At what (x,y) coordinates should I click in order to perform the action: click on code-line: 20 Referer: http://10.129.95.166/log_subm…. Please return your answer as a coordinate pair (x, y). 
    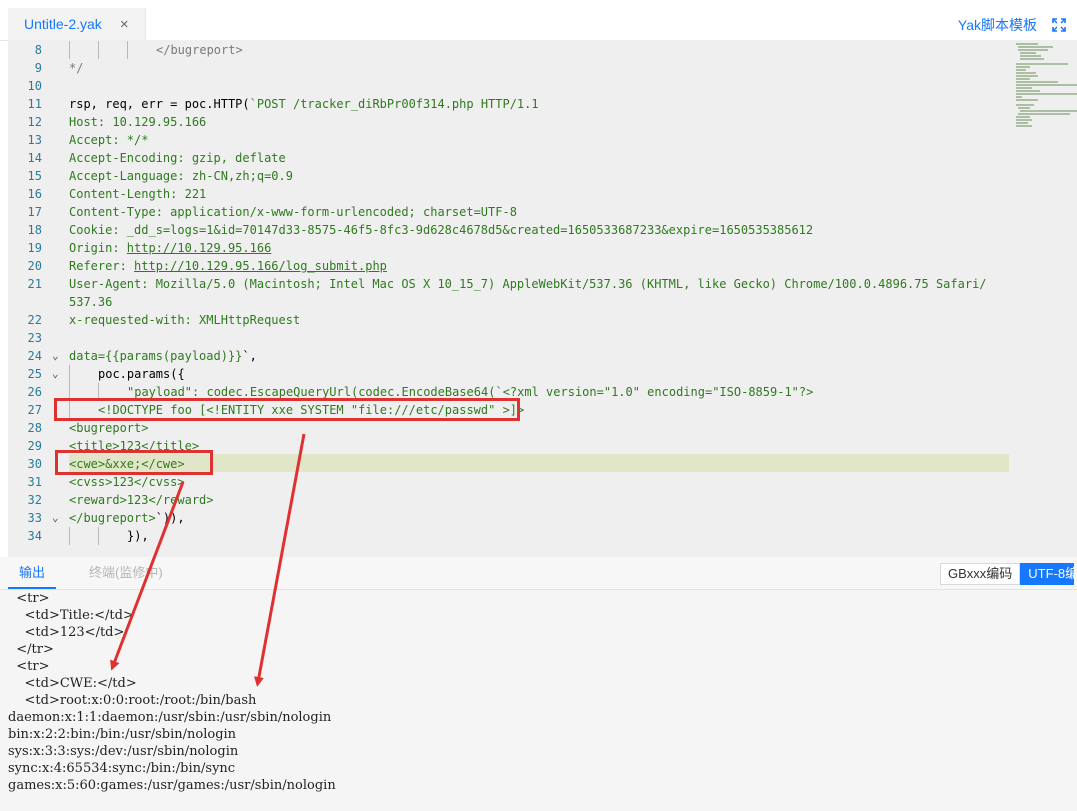
    Looking at the image, I should click on (508, 266).